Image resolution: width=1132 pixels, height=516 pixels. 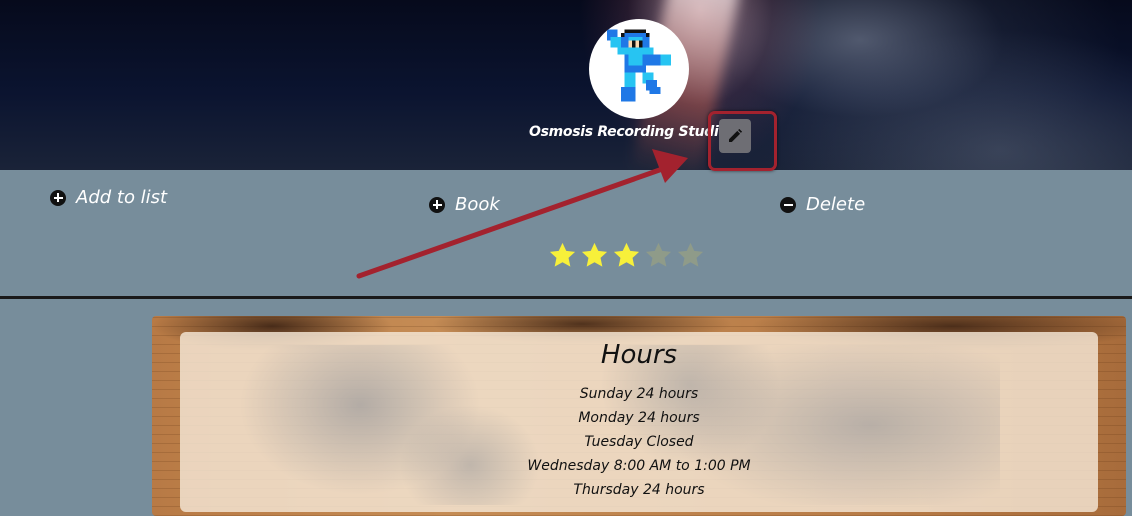 I want to click on avatar, so click(x=639, y=69).